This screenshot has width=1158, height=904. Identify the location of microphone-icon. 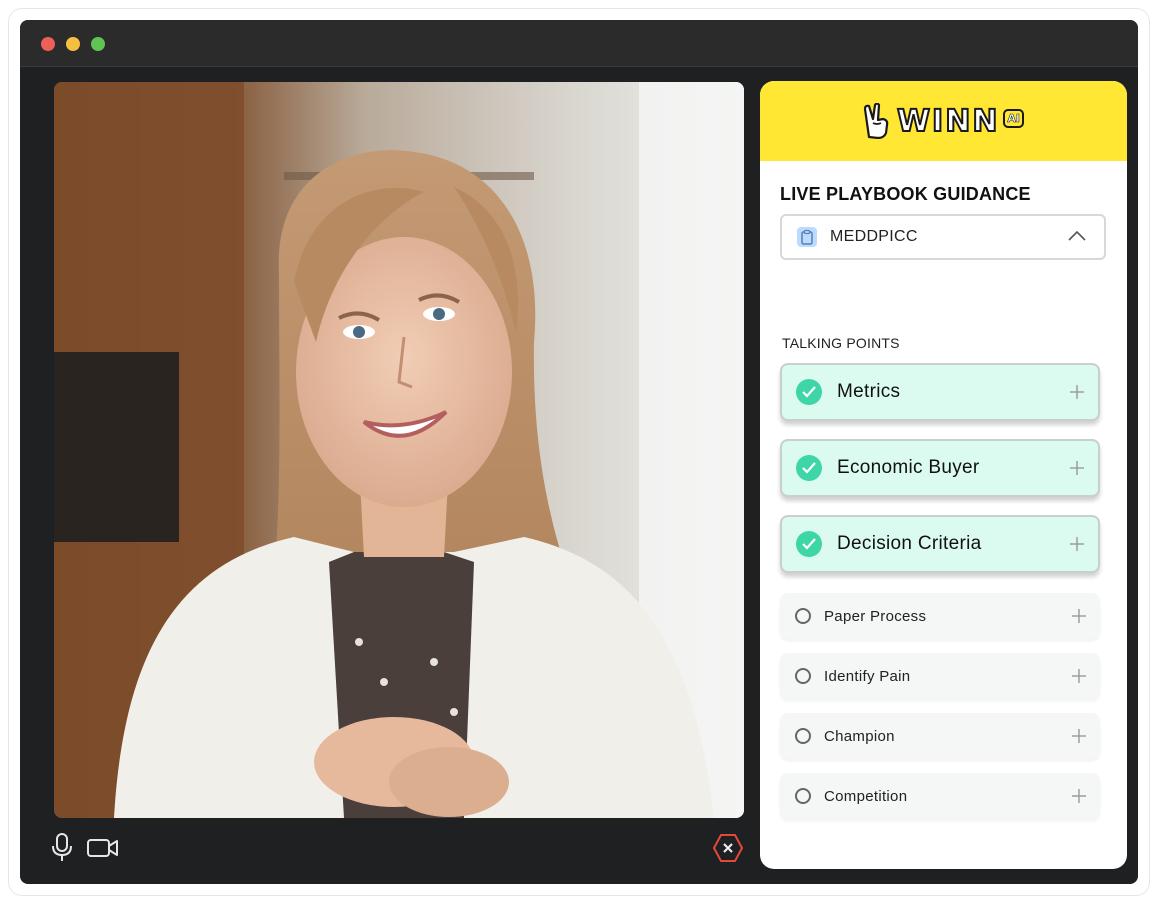
(62, 847).